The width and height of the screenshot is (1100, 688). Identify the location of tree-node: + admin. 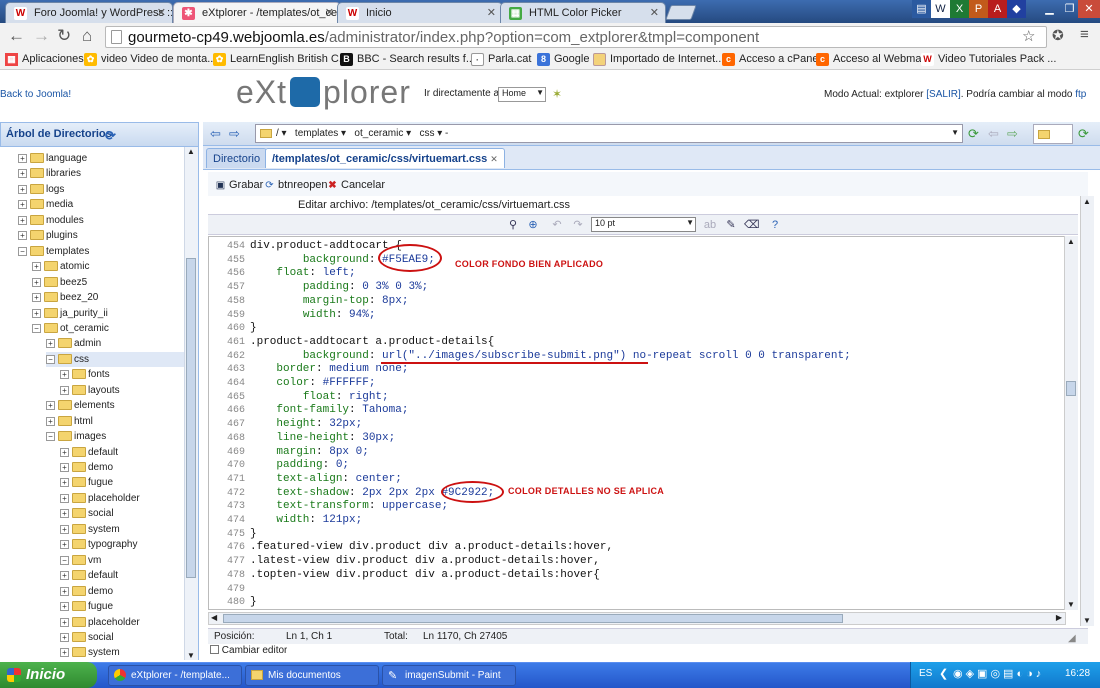
(115, 343).